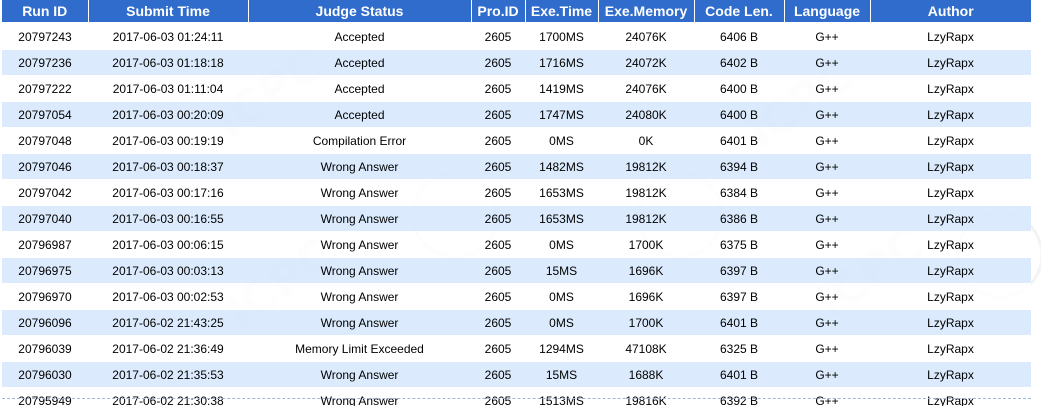  I want to click on run-id-cell: 20797048, so click(45, 140).